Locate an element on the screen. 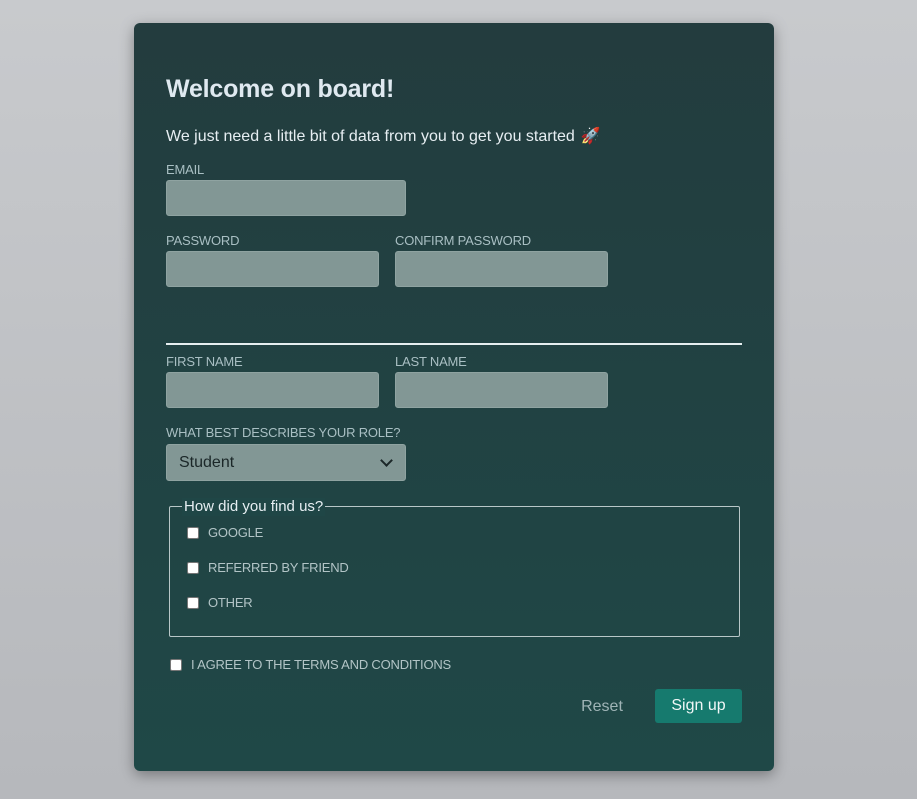 This screenshot has height=799, width=917. last-name-field is located at coordinates (501, 390).